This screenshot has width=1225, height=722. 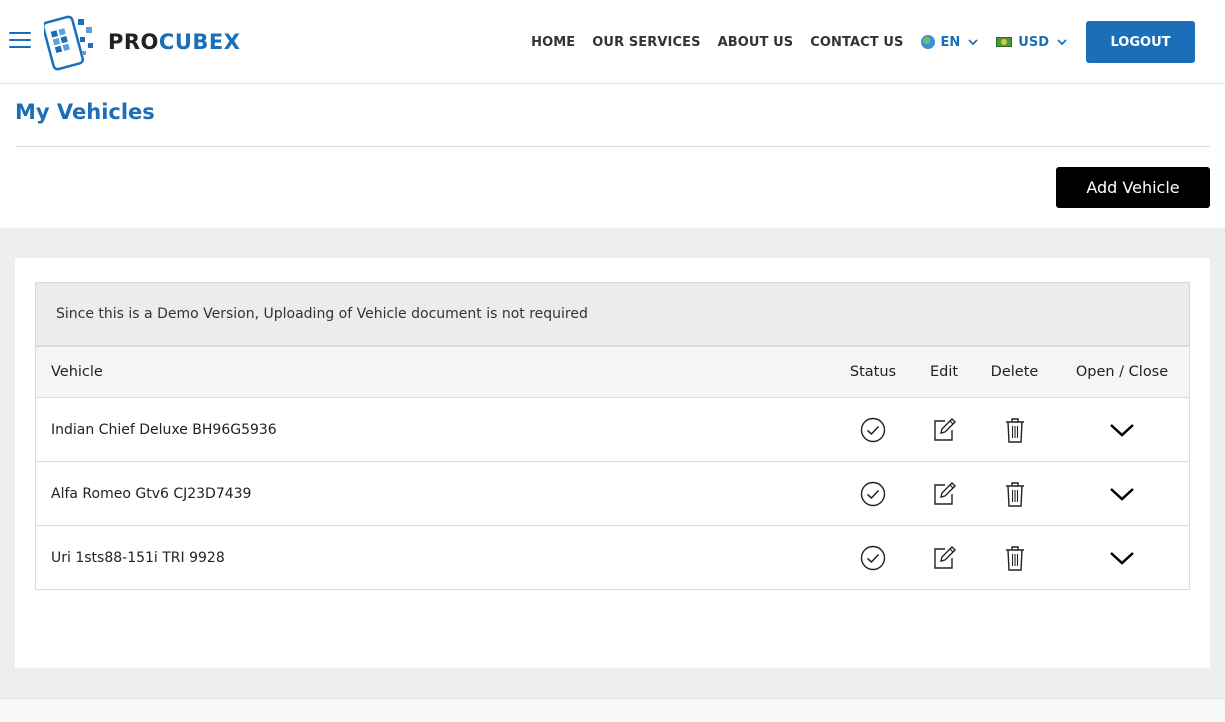 I want to click on brand-name: PROCUBEX, so click(x=174, y=42).